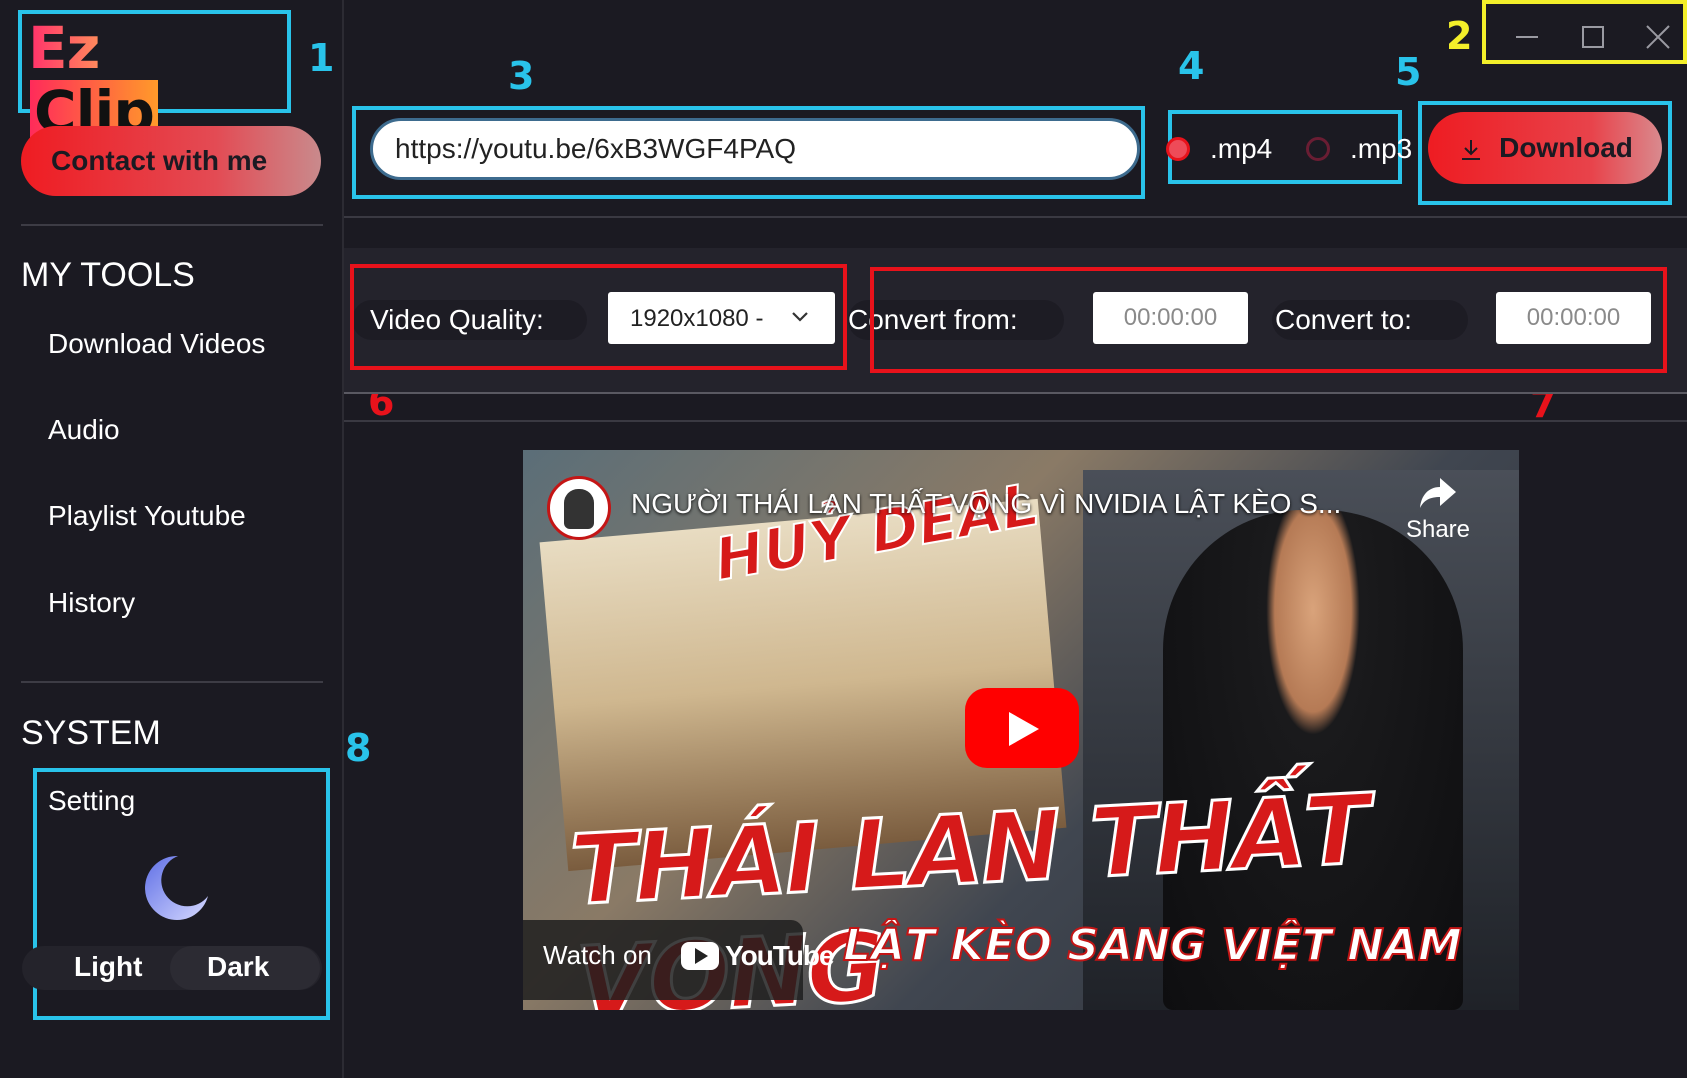 The height and width of the screenshot is (1078, 1687). Describe the element at coordinates (1566, 147) in the screenshot. I see `download-label: Download` at that location.